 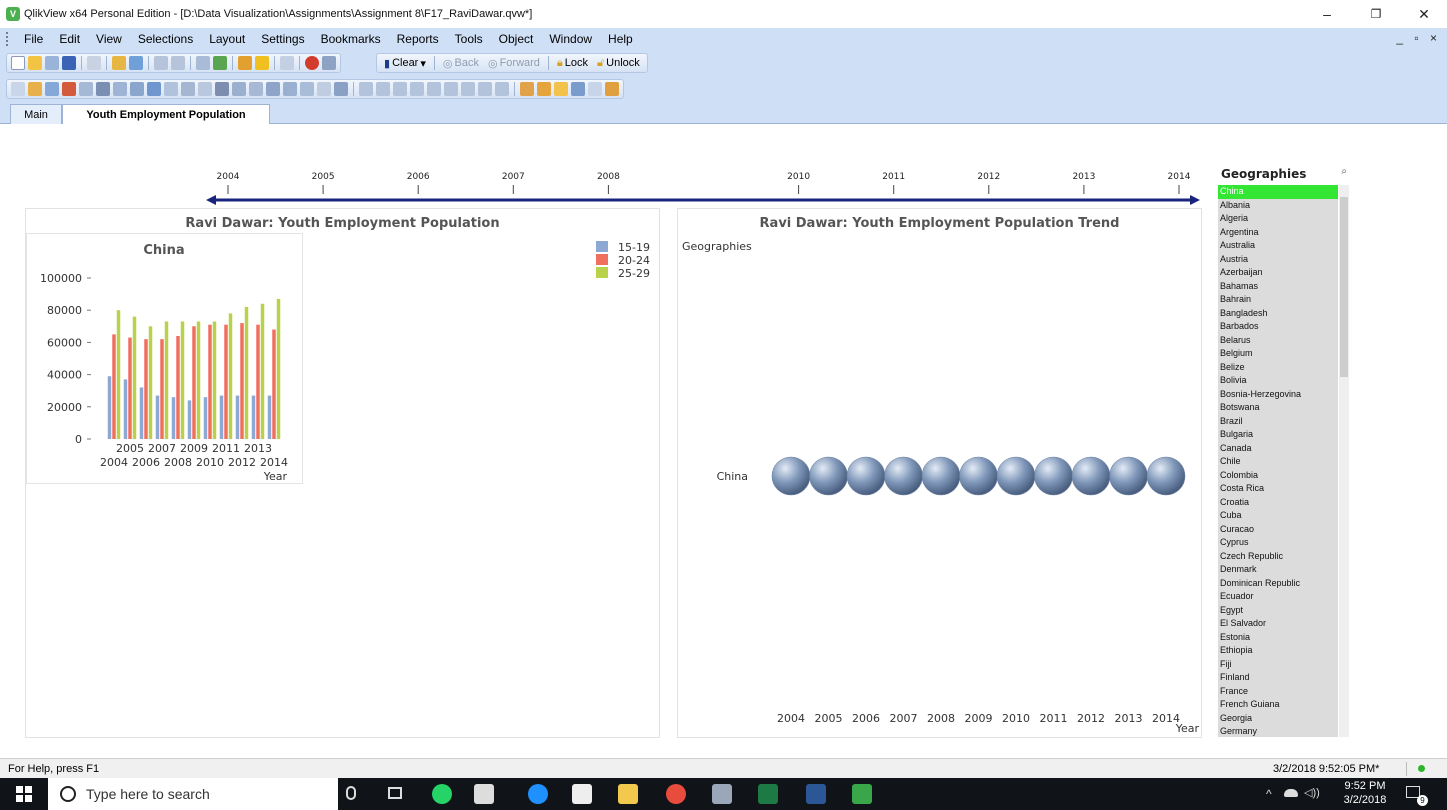 What do you see at coordinates (1278, 731) in the screenshot?
I see `listbox-item: Germany` at bounding box center [1278, 731].